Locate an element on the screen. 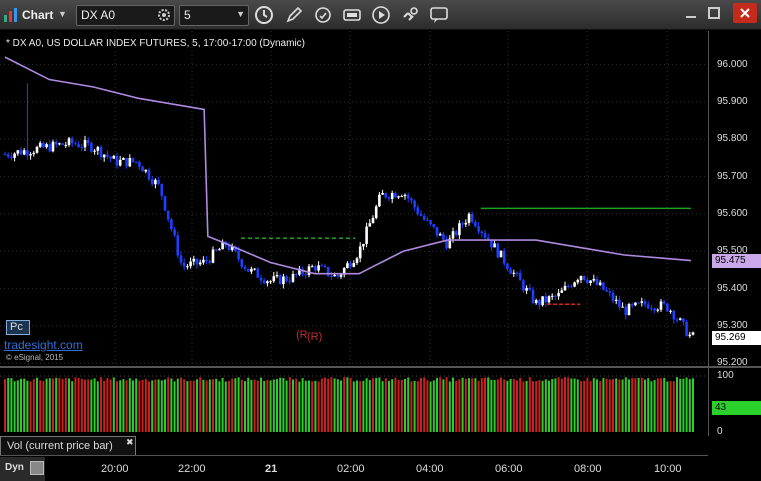 The height and width of the screenshot is (481, 761). play-button is located at coordinates (382, 15).